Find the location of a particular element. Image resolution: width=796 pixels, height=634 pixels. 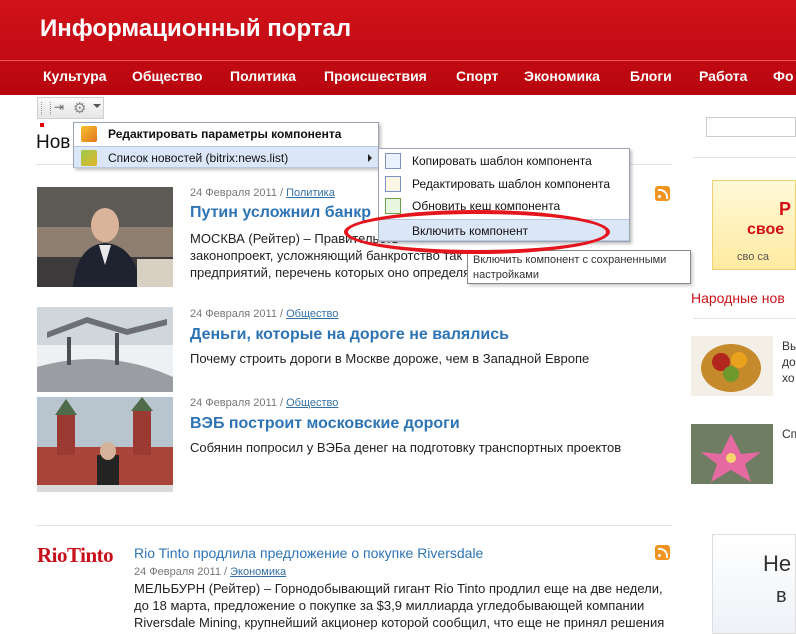

people-news-text: Сп is located at coordinates (789, 434).